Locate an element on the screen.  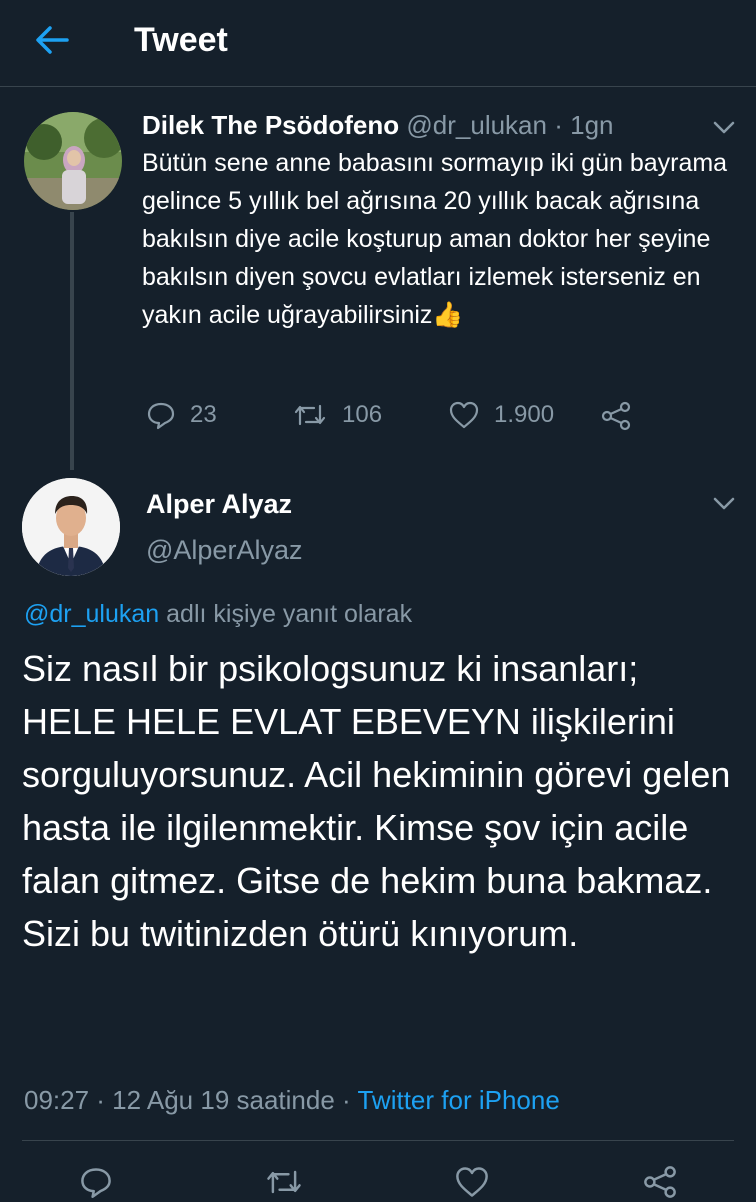
main-author-name: Alper Alyaz is located at coordinates (219, 504).